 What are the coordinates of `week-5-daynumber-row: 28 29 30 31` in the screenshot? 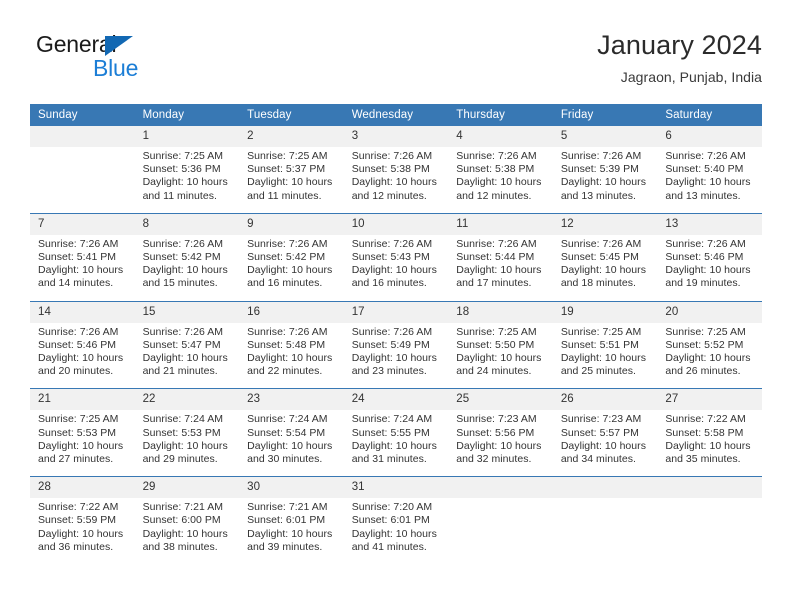 It's located at (396, 488).